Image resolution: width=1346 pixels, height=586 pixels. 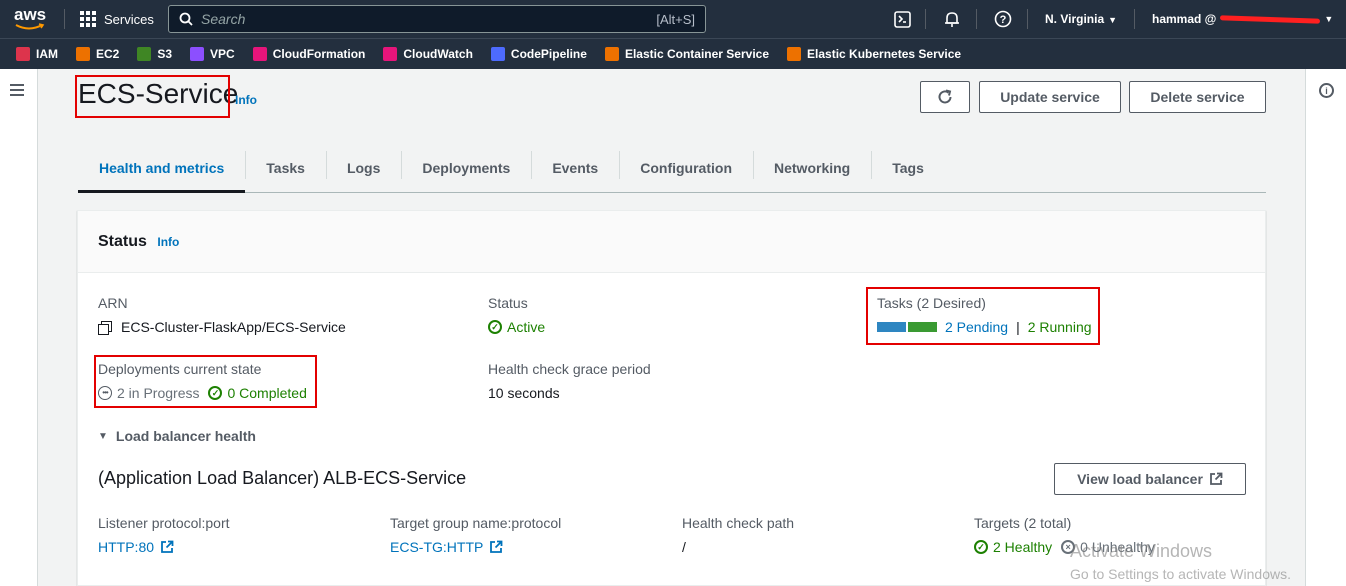 I want to click on aws-logo: aws, so click(x=32, y=19).